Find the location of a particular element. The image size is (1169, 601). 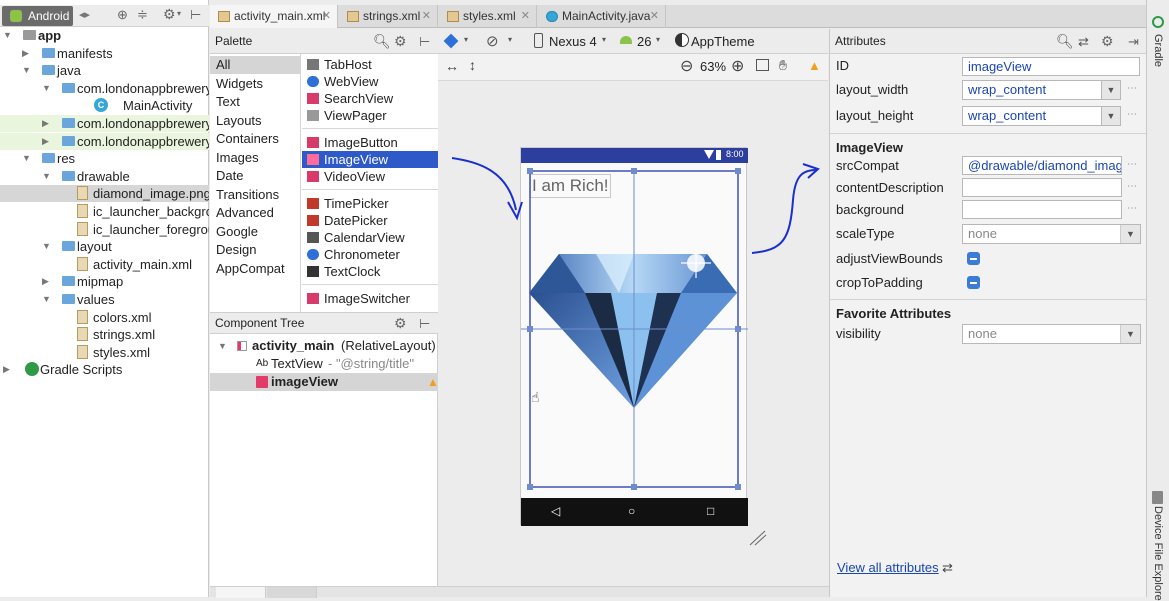

pan-horizontal-icon: ↔ is located at coordinates (452, 66).